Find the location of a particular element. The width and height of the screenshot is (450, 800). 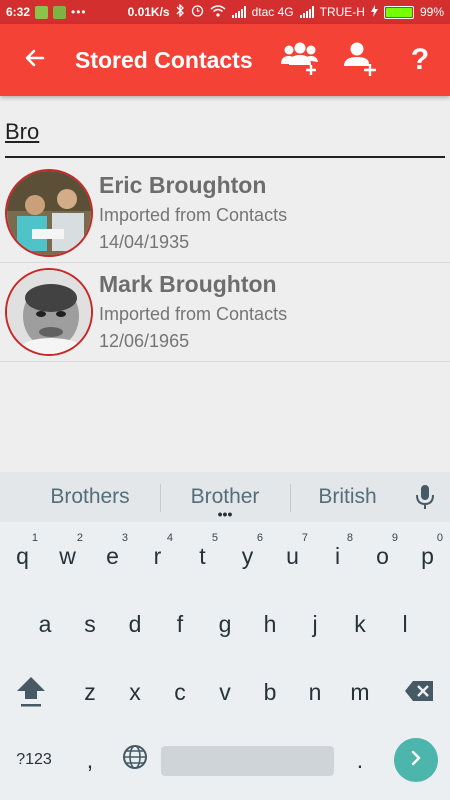

arrow-left-icon is located at coordinates (35, 60).